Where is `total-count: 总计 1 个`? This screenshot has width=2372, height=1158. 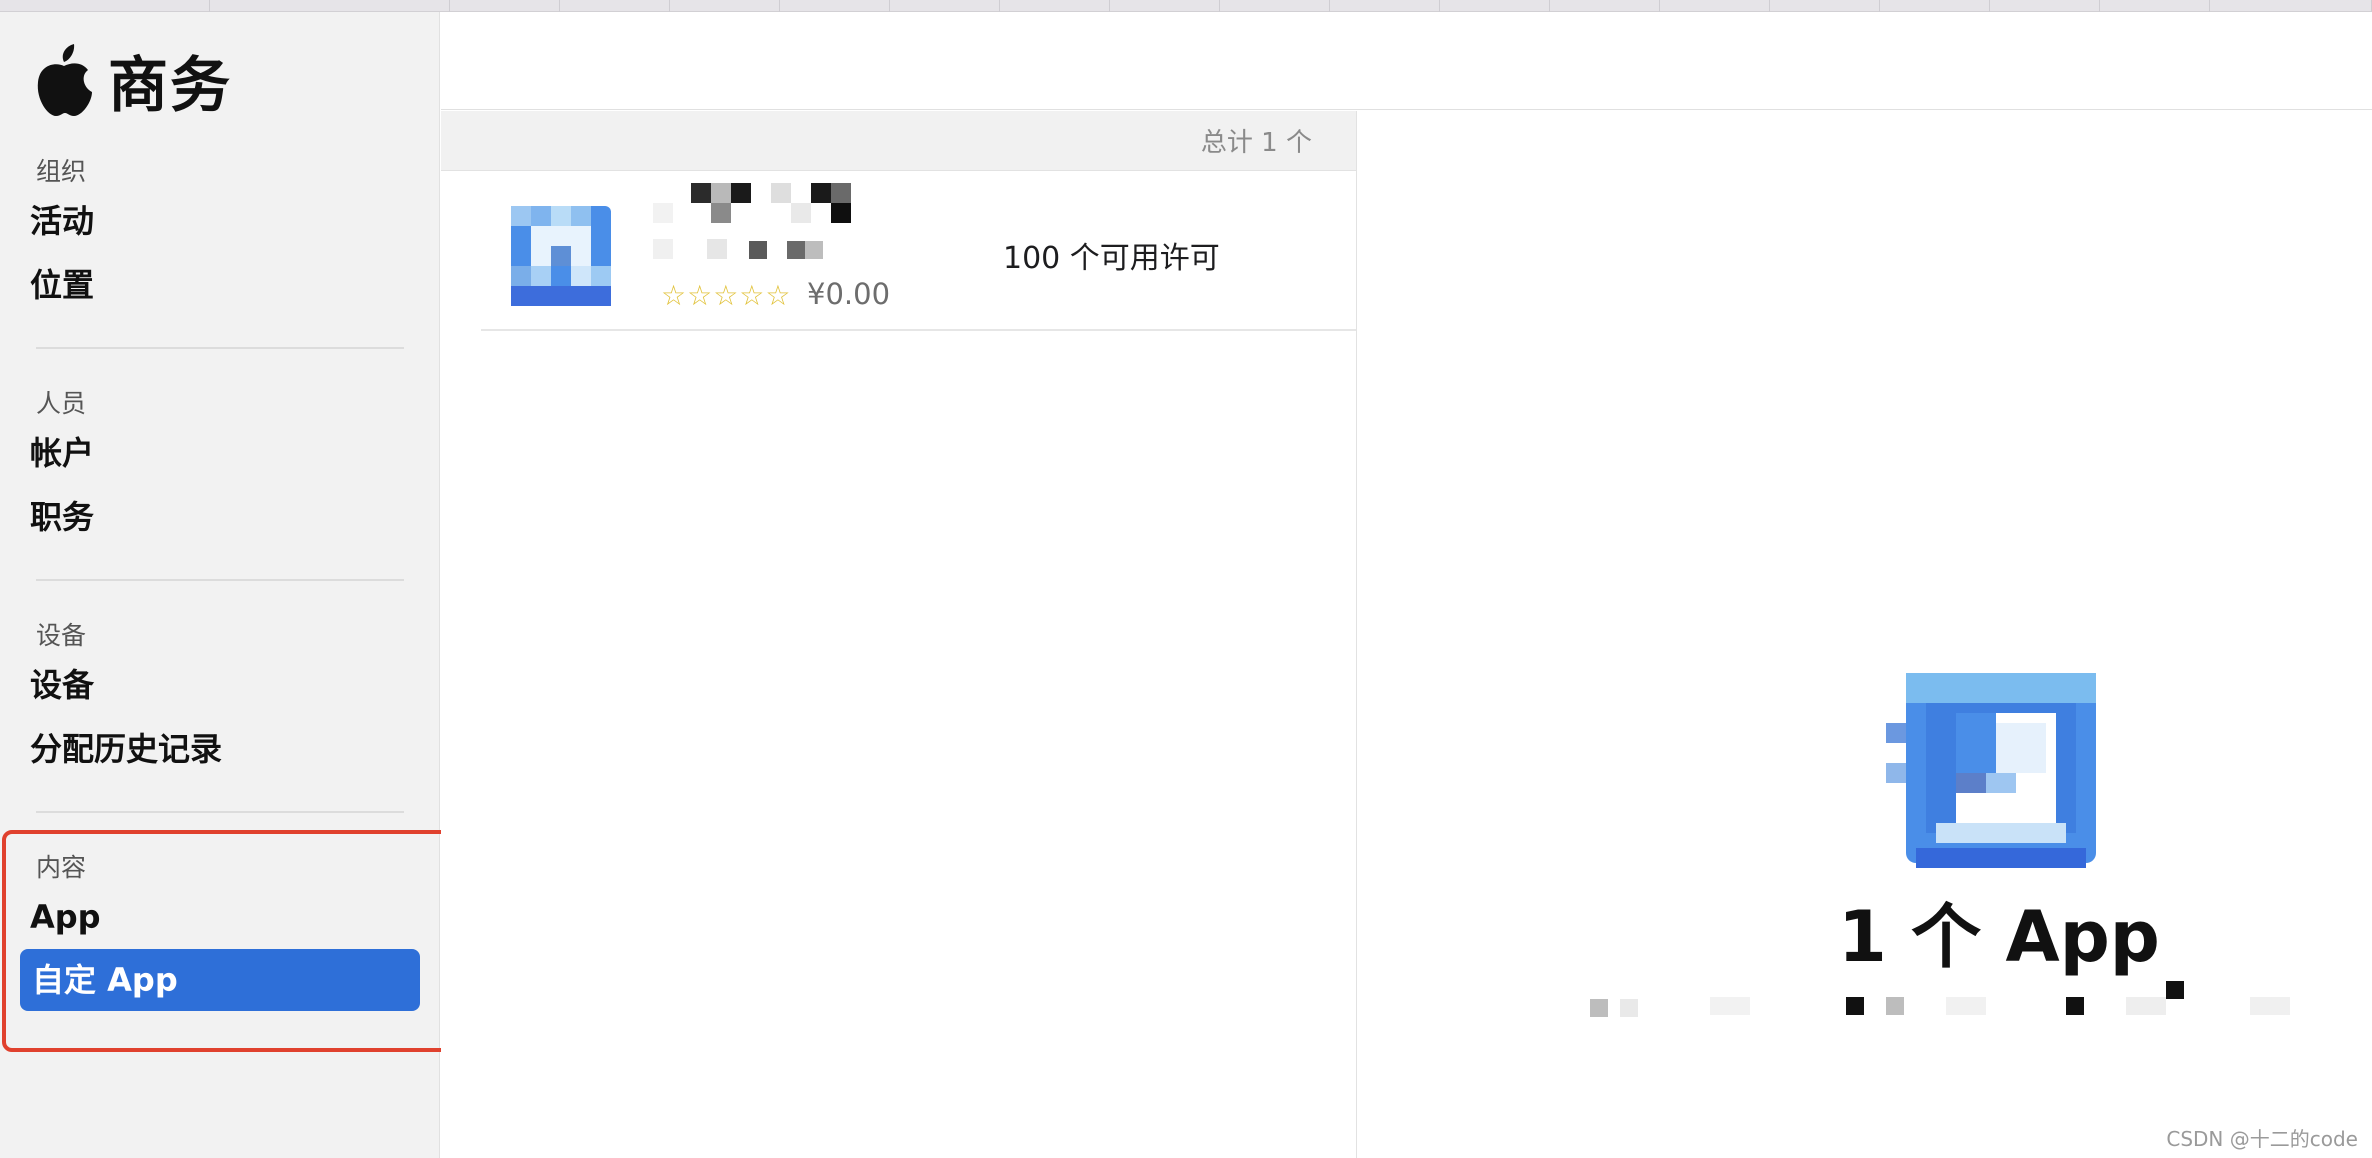 total-count: 总计 1 个 is located at coordinates (1256, 143).